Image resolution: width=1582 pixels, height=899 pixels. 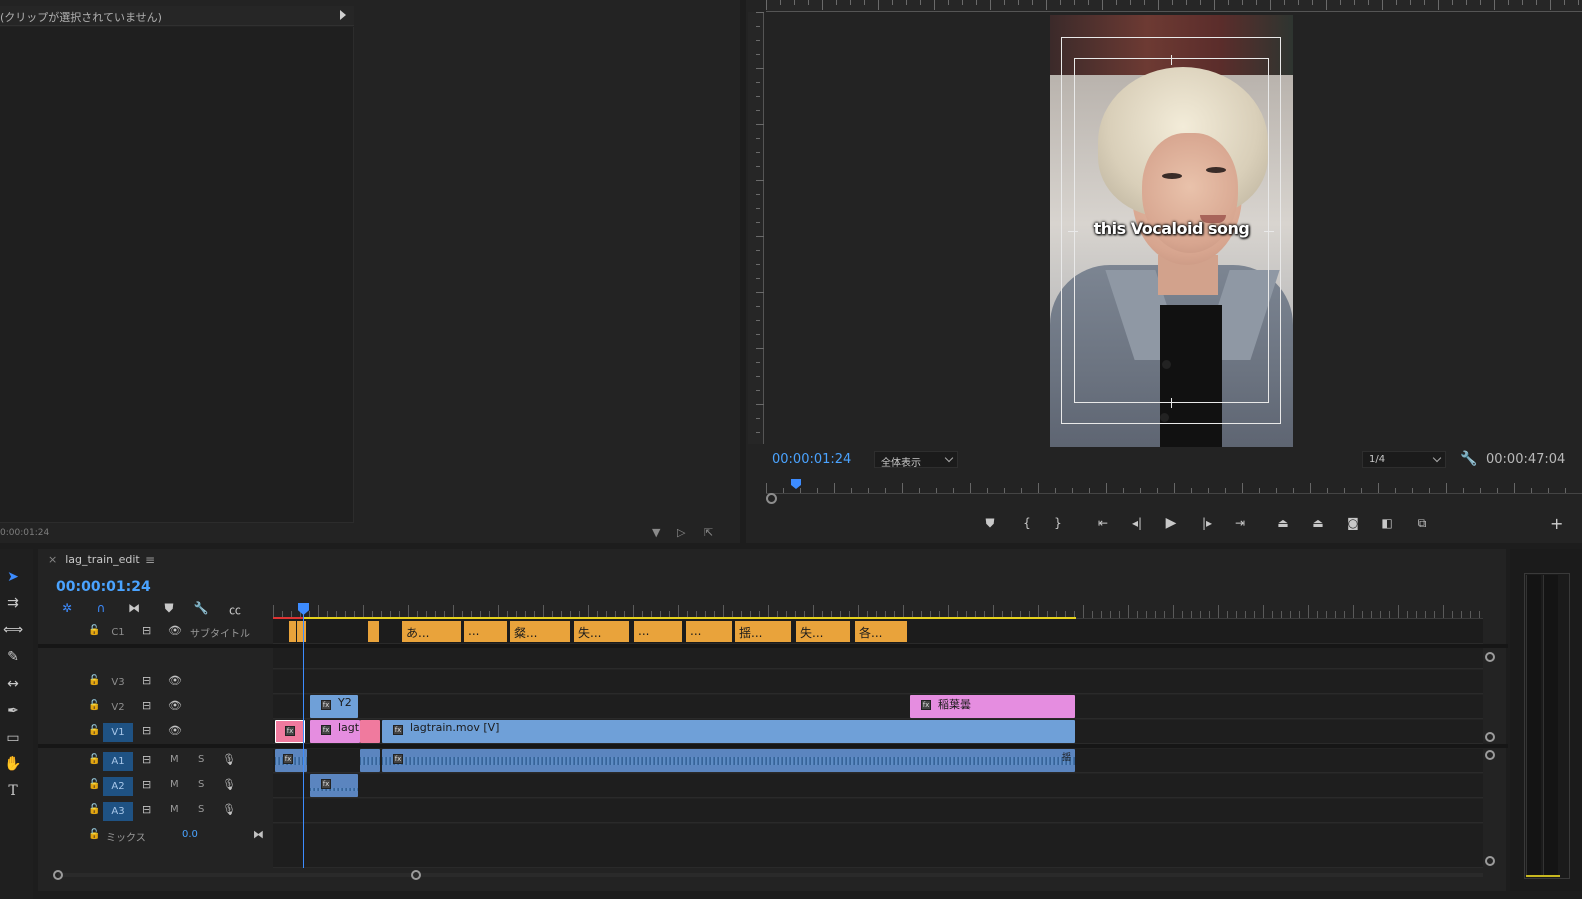 What do you see at coordinates (1171, 523) in the screenshot?
I see `play-icon: ▶` at bounding box center [1171, 523].